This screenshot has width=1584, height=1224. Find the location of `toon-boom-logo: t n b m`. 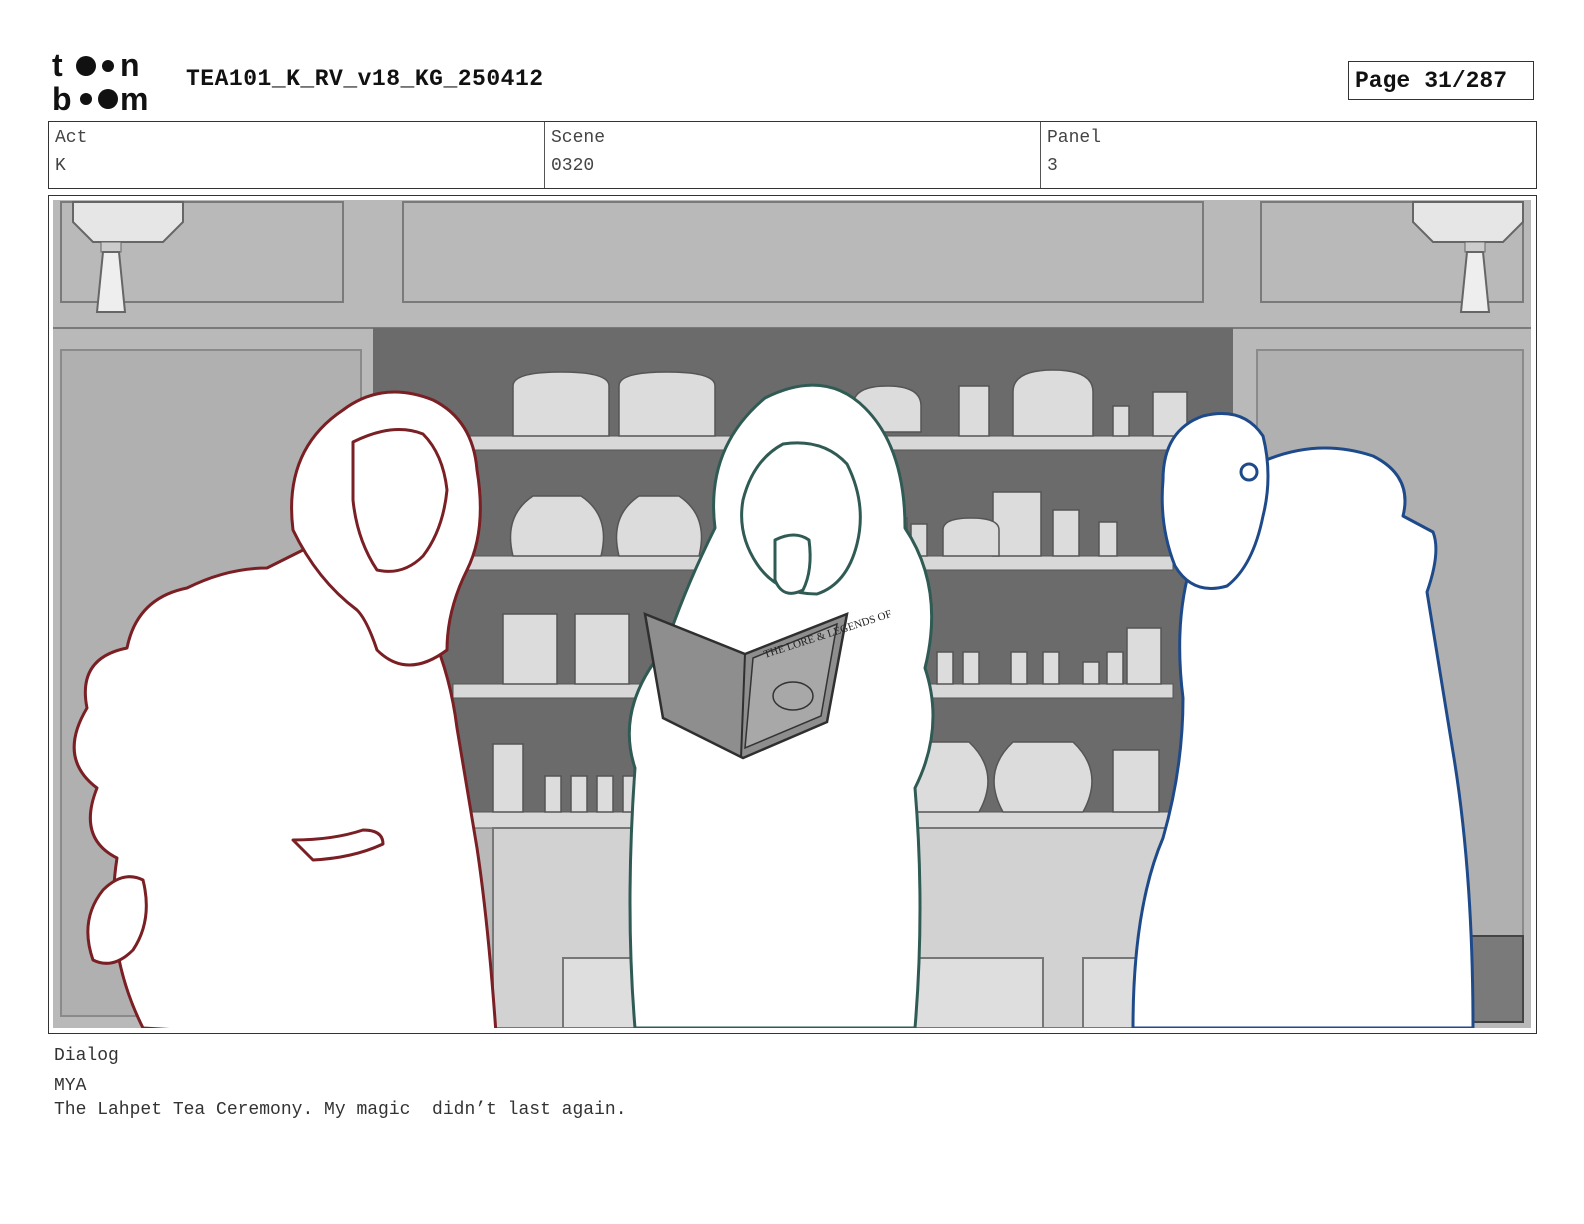

toon-boom-logo: t n b m is located at coordinates (108, 82).